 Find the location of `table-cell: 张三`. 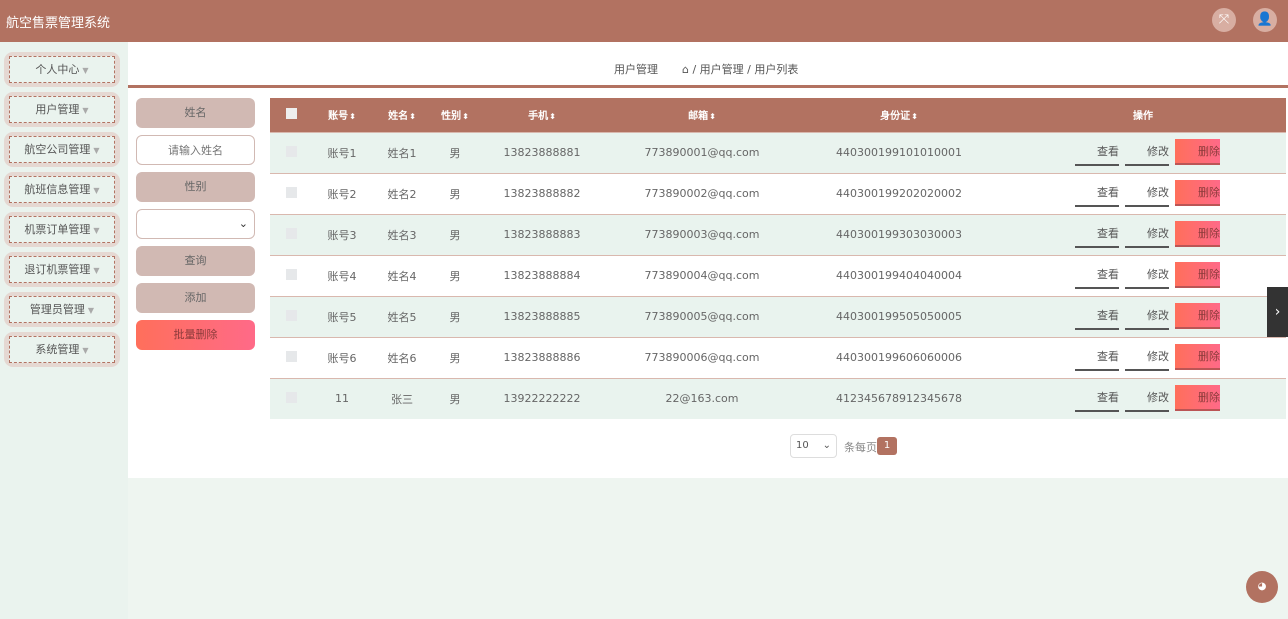

table-cell: 张三 is located at coordinates (402, 398).